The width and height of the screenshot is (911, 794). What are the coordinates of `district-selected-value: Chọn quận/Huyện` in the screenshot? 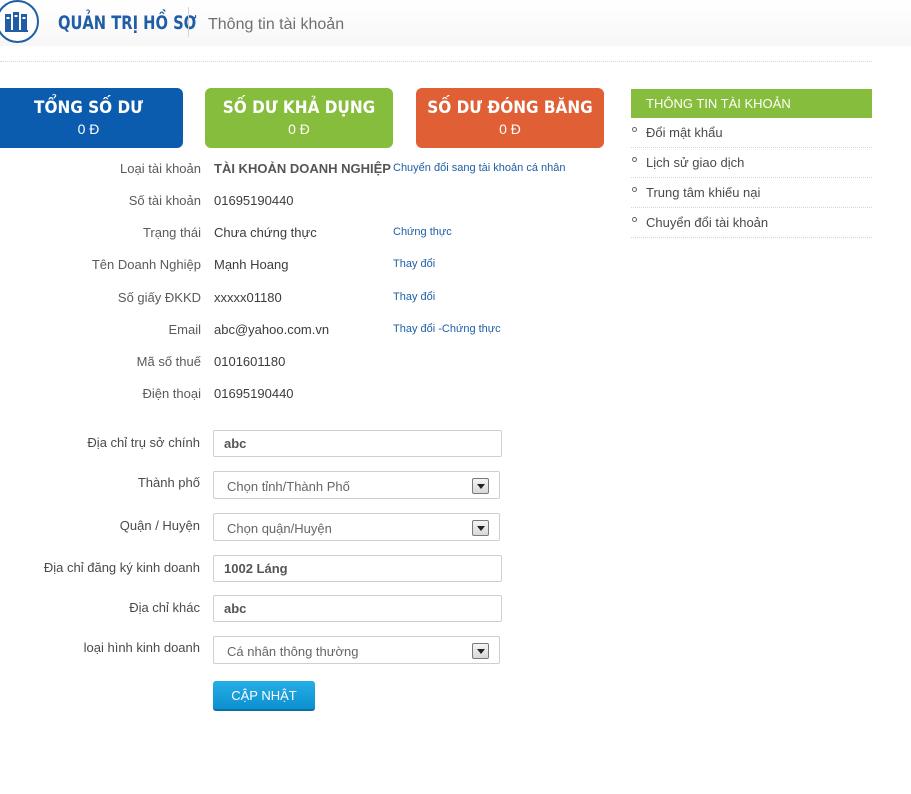 It's located at (279, 528).